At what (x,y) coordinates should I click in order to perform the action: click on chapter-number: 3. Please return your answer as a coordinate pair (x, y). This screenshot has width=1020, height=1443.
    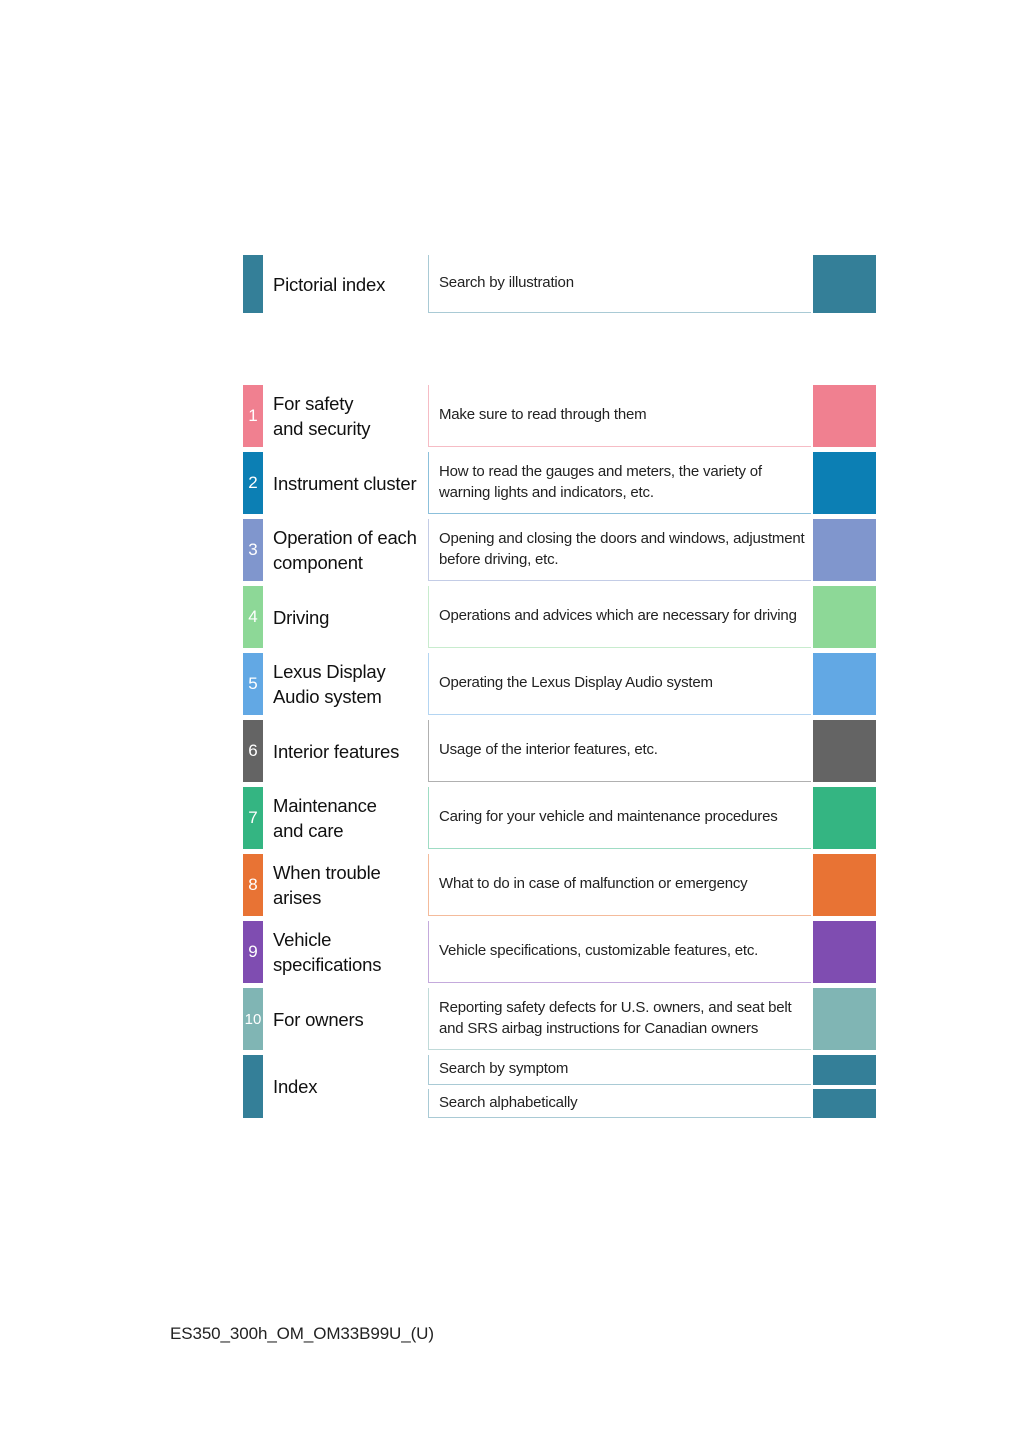
    Looking at the image, I should click on (253, 549).